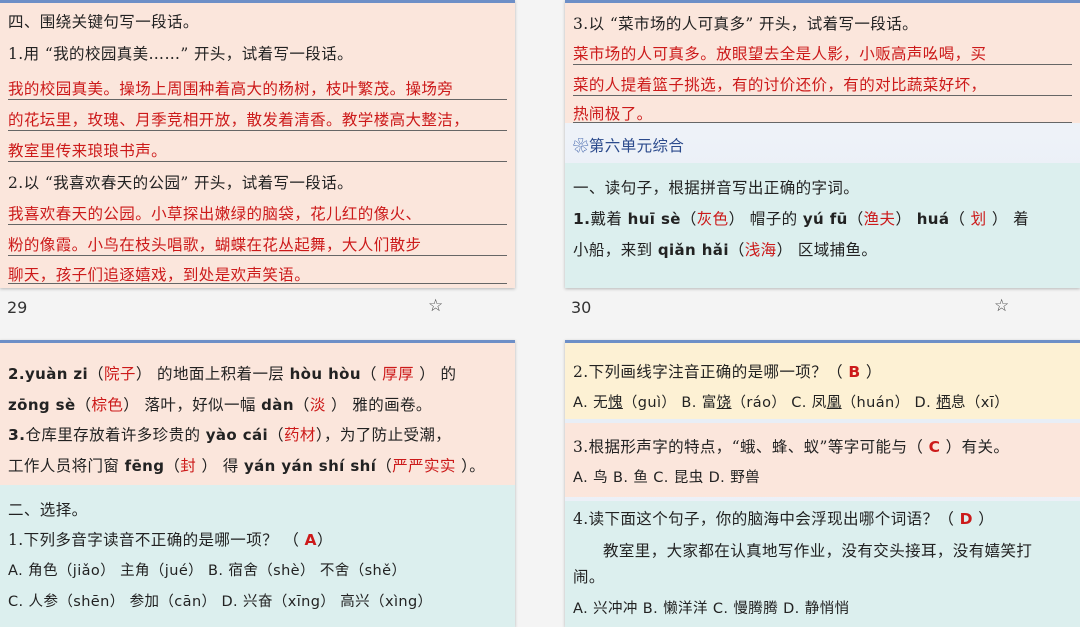 The width and height of the screenshot is (1080, 627). What do you see at coordinates (667, 478) in the screenshot?
I see `question-3-options: A. 鸟 B. 鱼 C. 昆虫 D. 野兽` at bounding box center [667, 478].